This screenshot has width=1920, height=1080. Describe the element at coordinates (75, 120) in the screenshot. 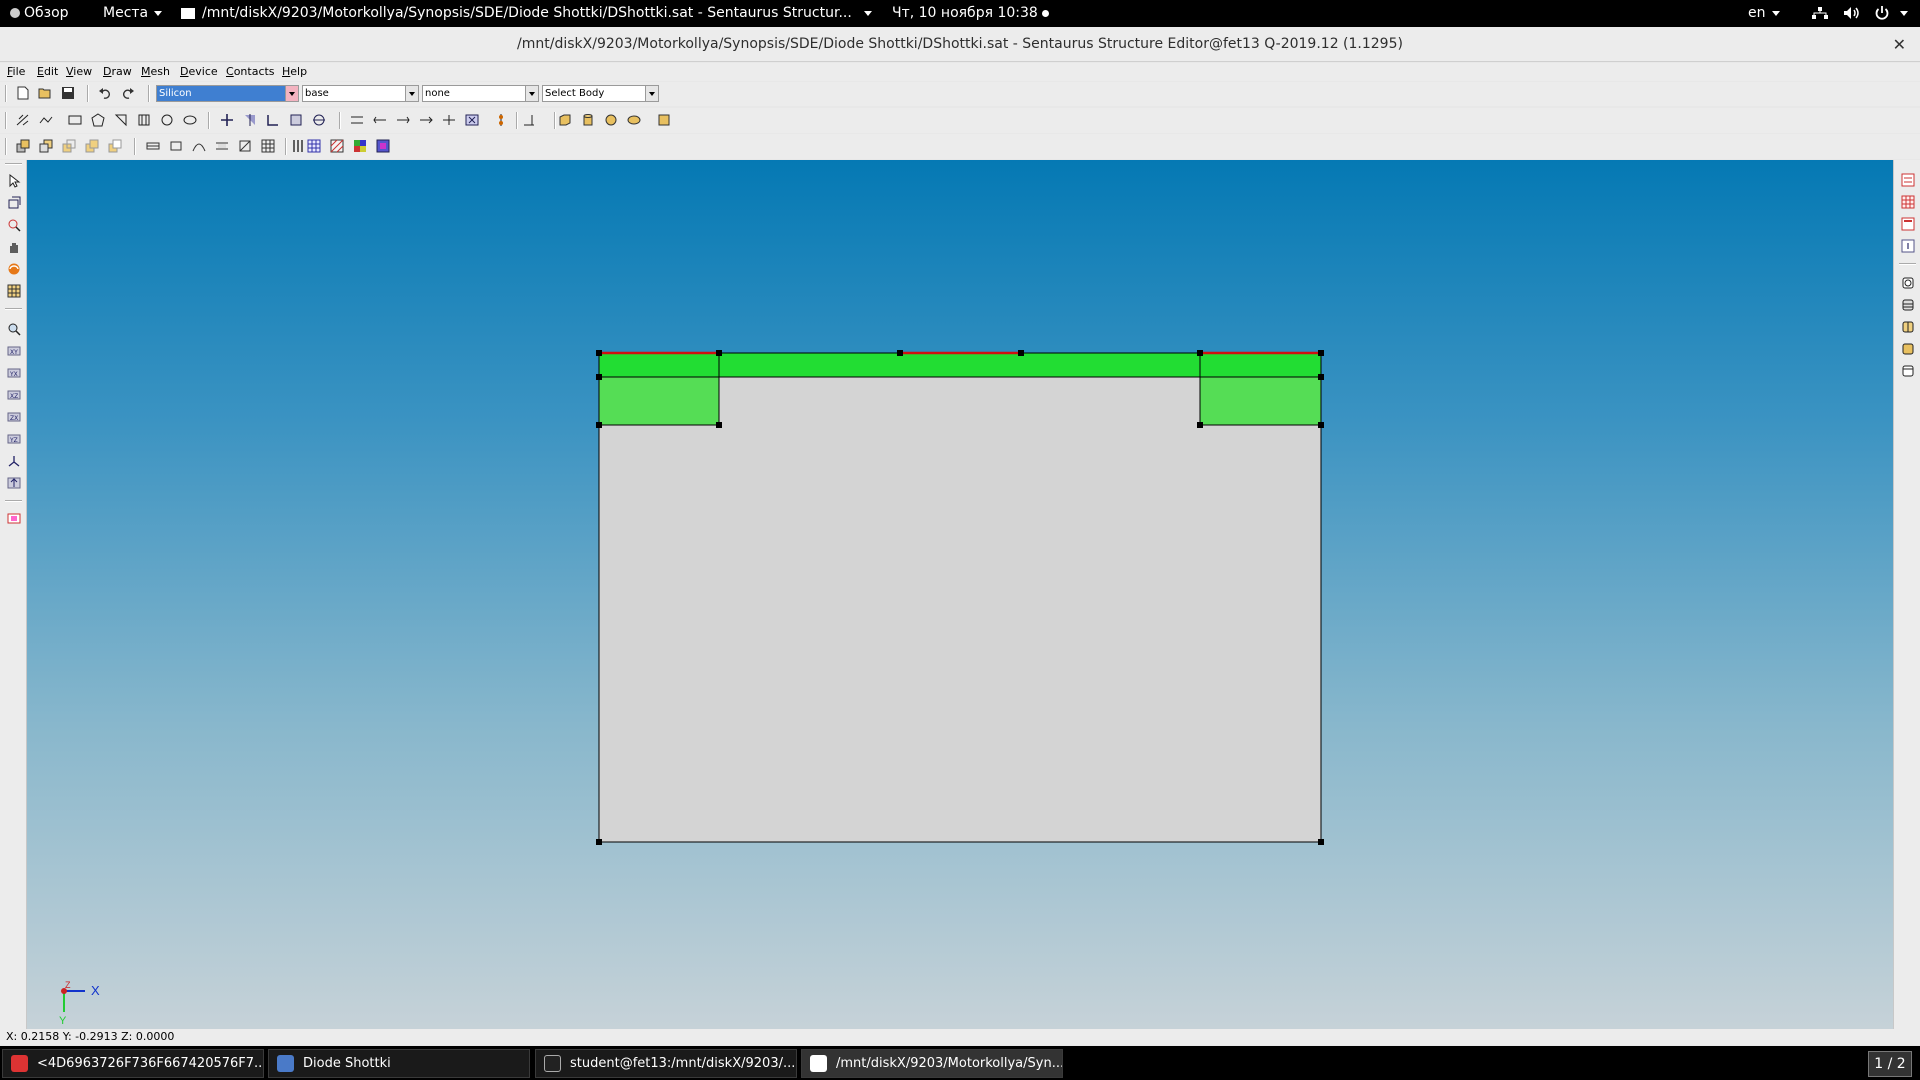

I see `rectangle-icon` at that location.